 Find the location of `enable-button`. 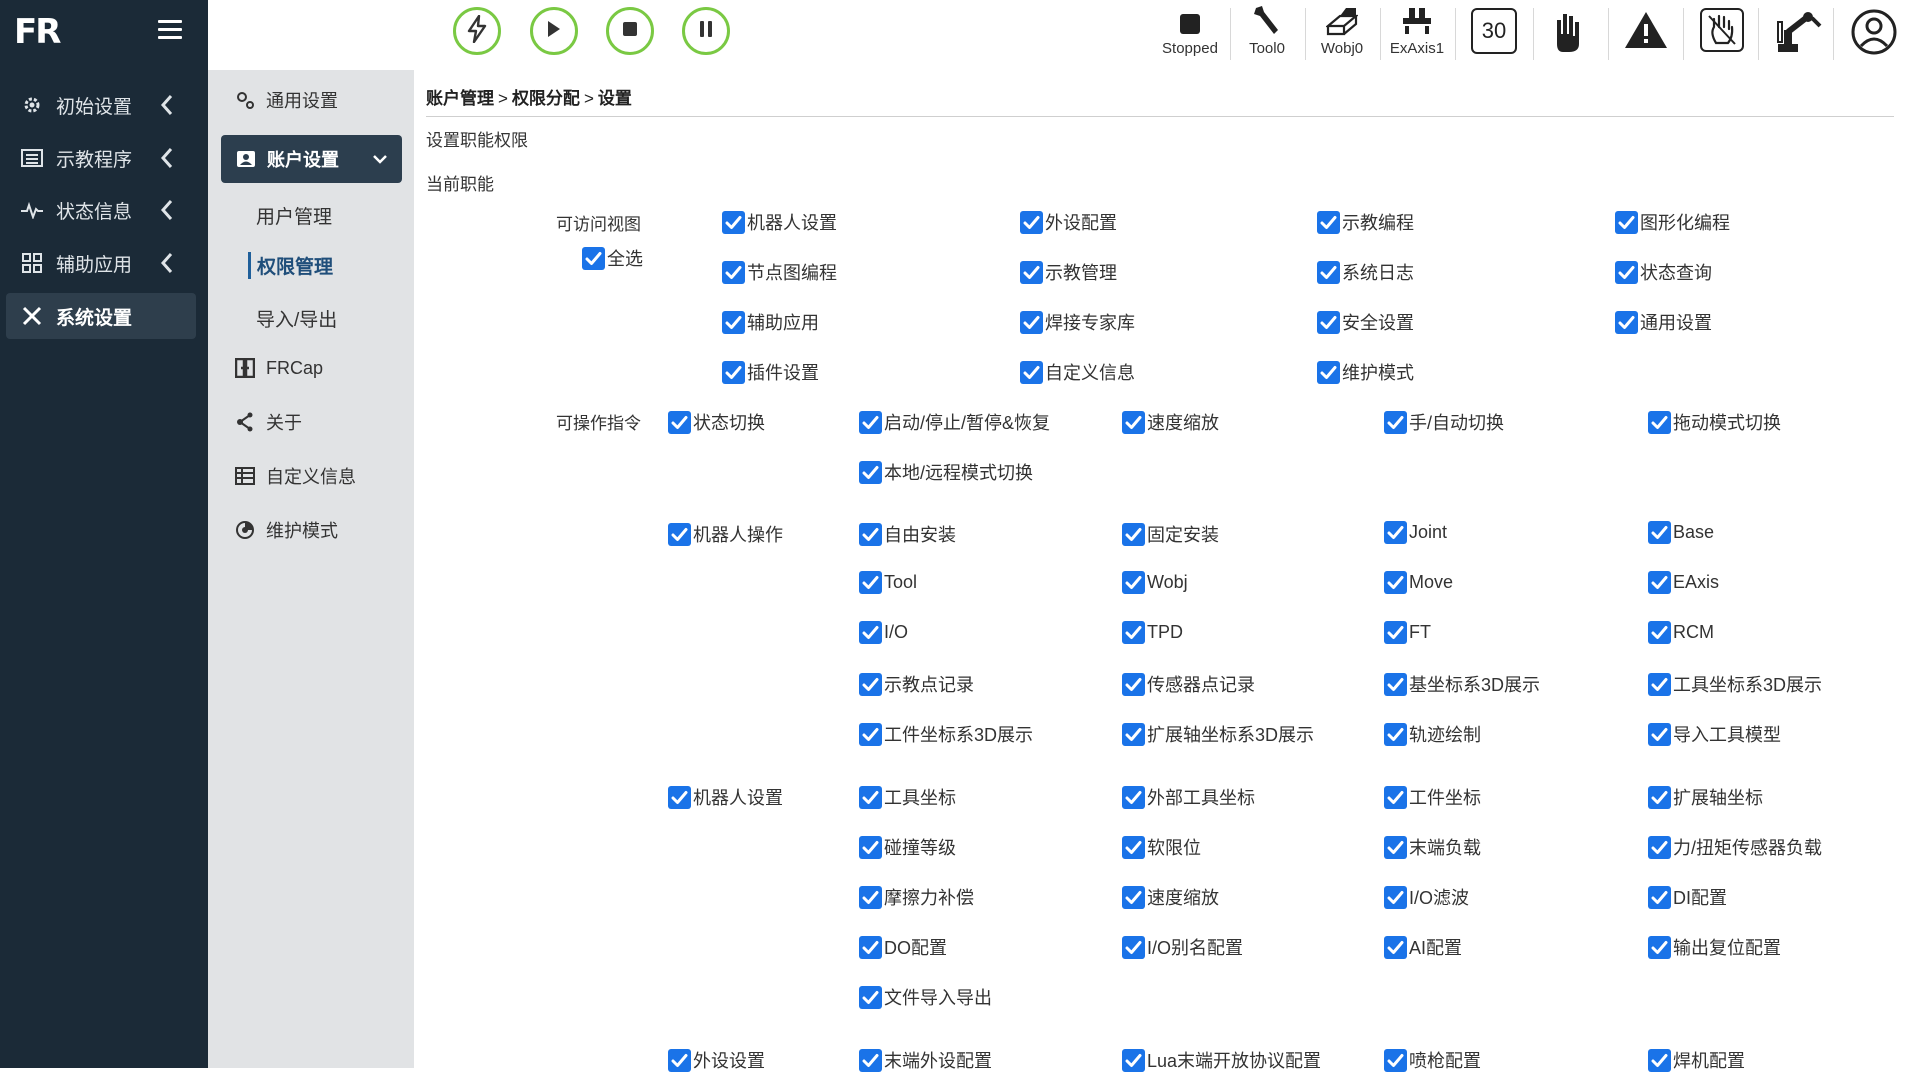

enable-button is located at coordinates (477, 31).